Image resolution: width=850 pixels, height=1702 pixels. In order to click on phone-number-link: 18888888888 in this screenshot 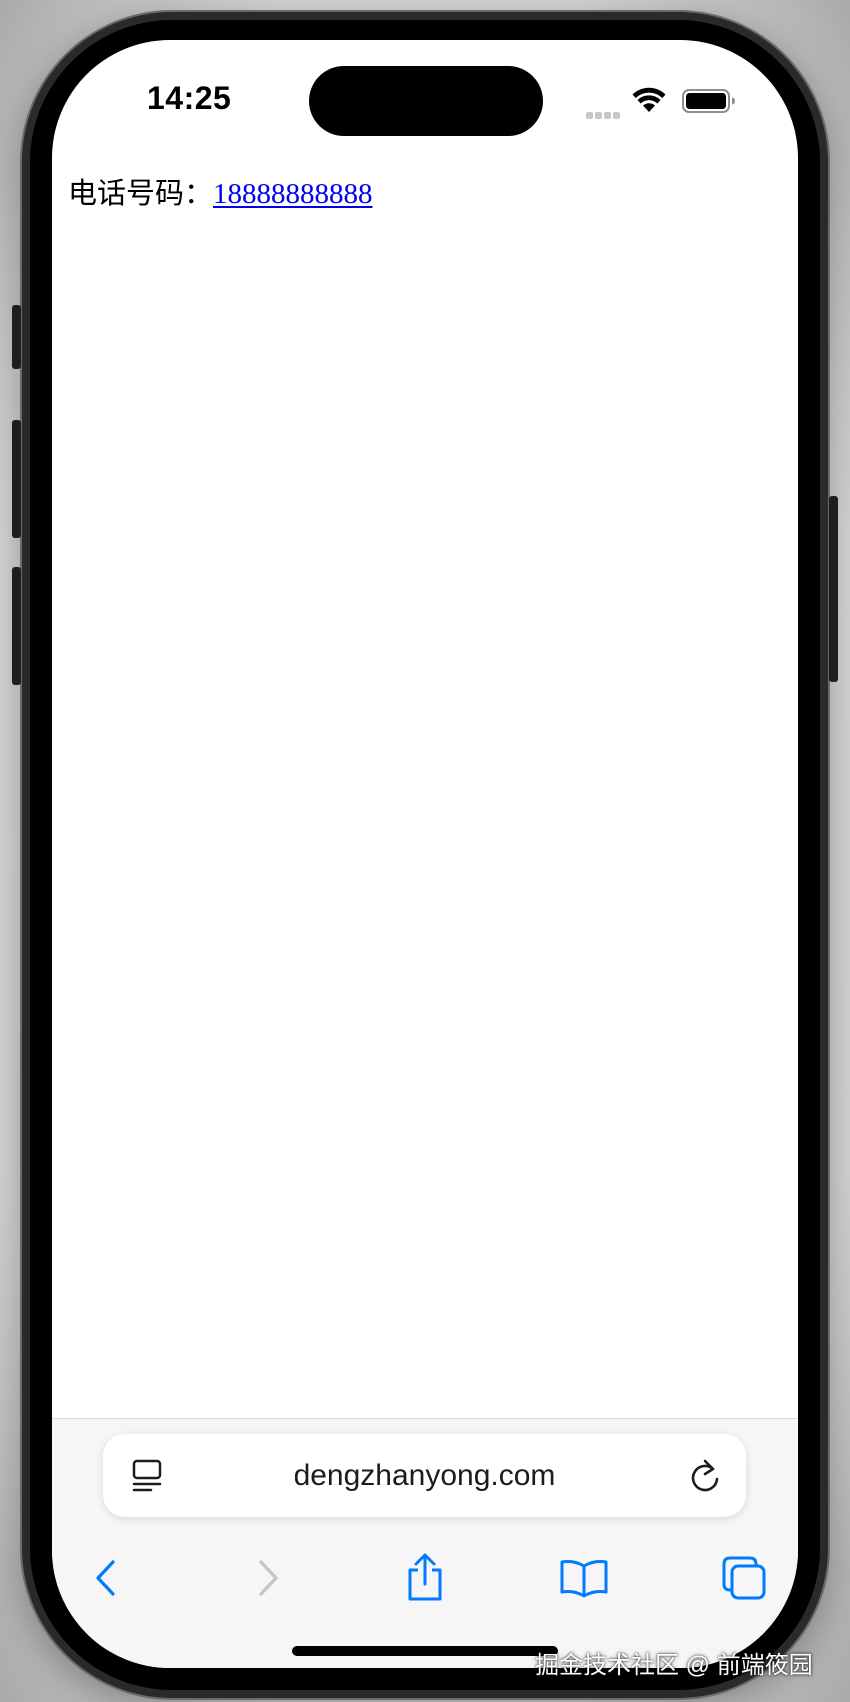, I will do `click(293, 194)`.